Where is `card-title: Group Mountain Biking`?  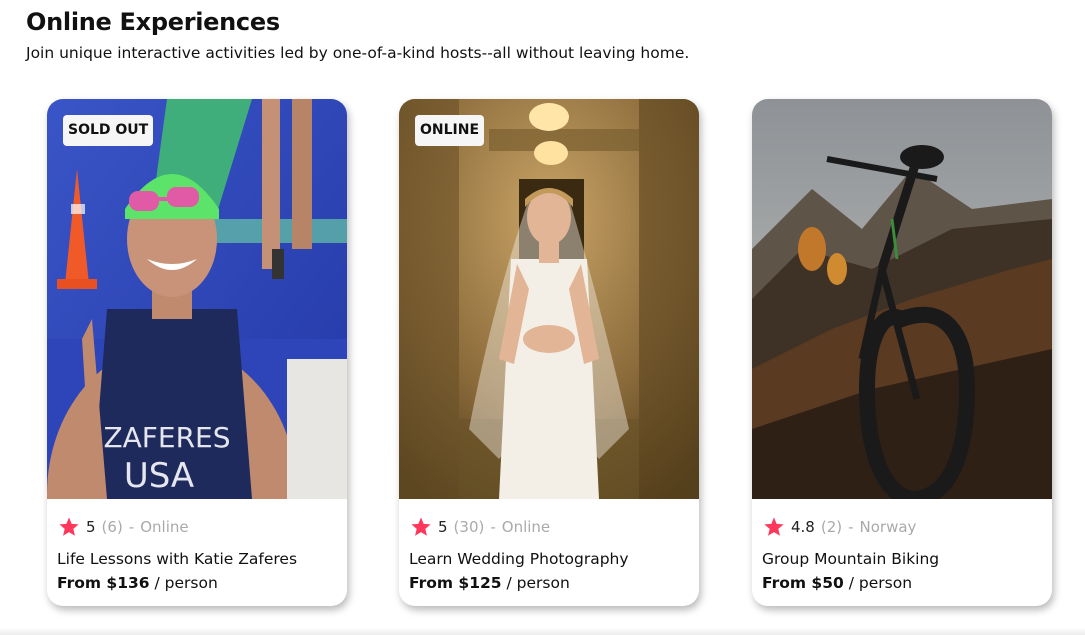
card-title: Group Mountain Biking is located at coordinates (850, 559).